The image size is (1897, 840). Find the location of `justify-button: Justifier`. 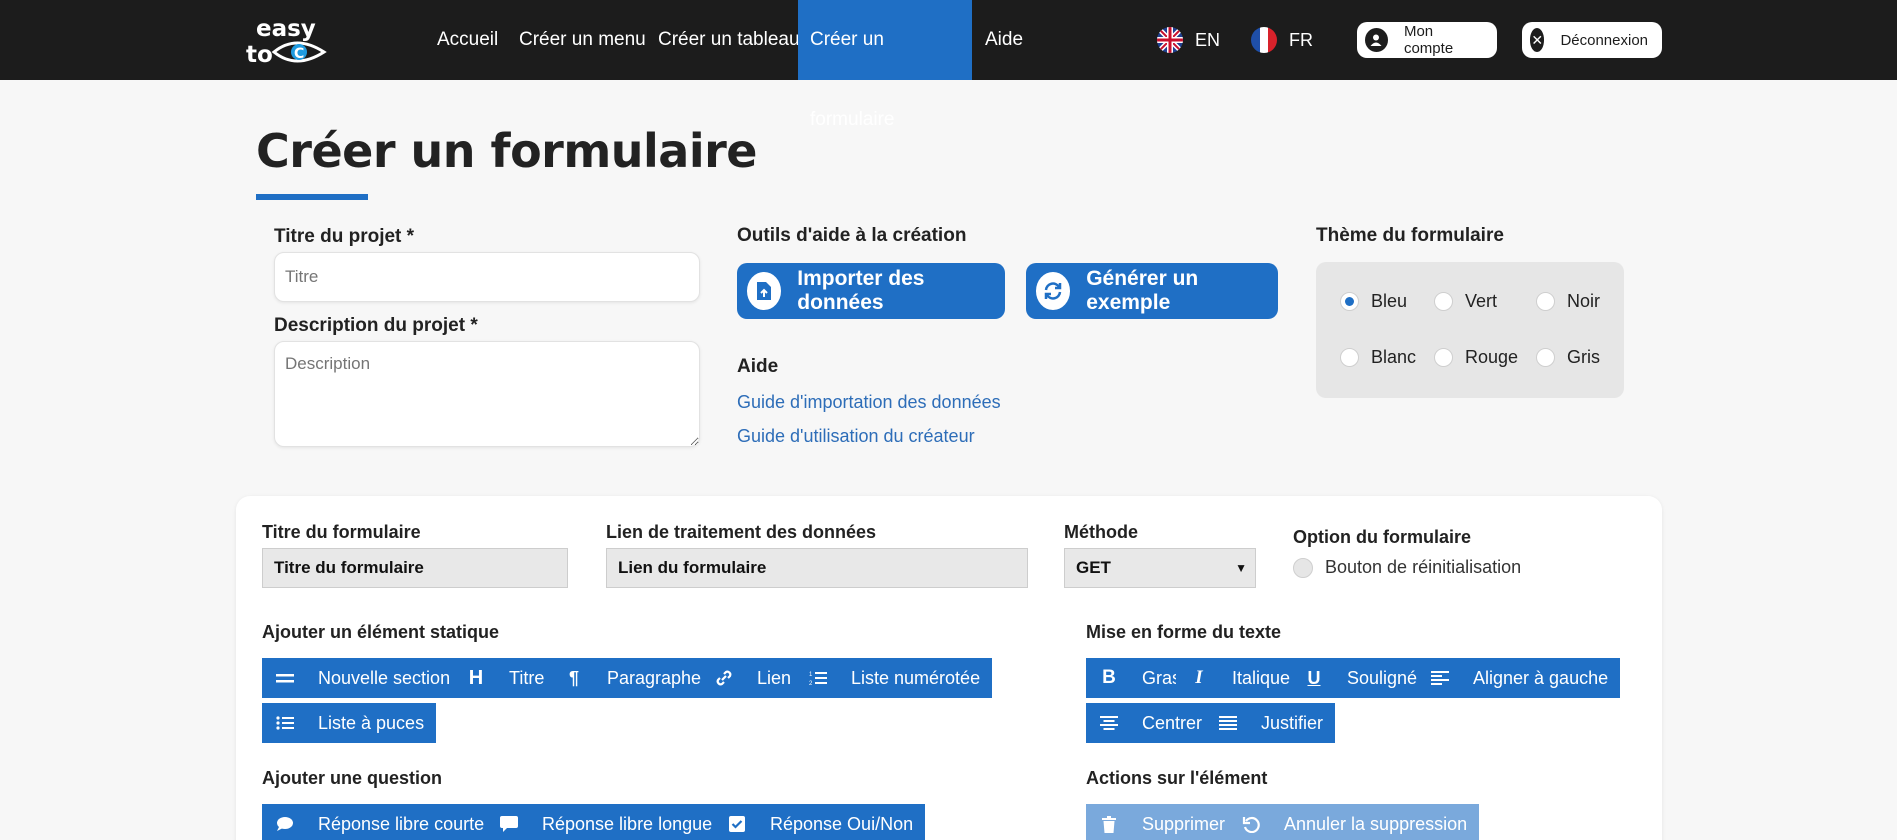

justify-button: Justifier is located at coordinates (1270, 723).